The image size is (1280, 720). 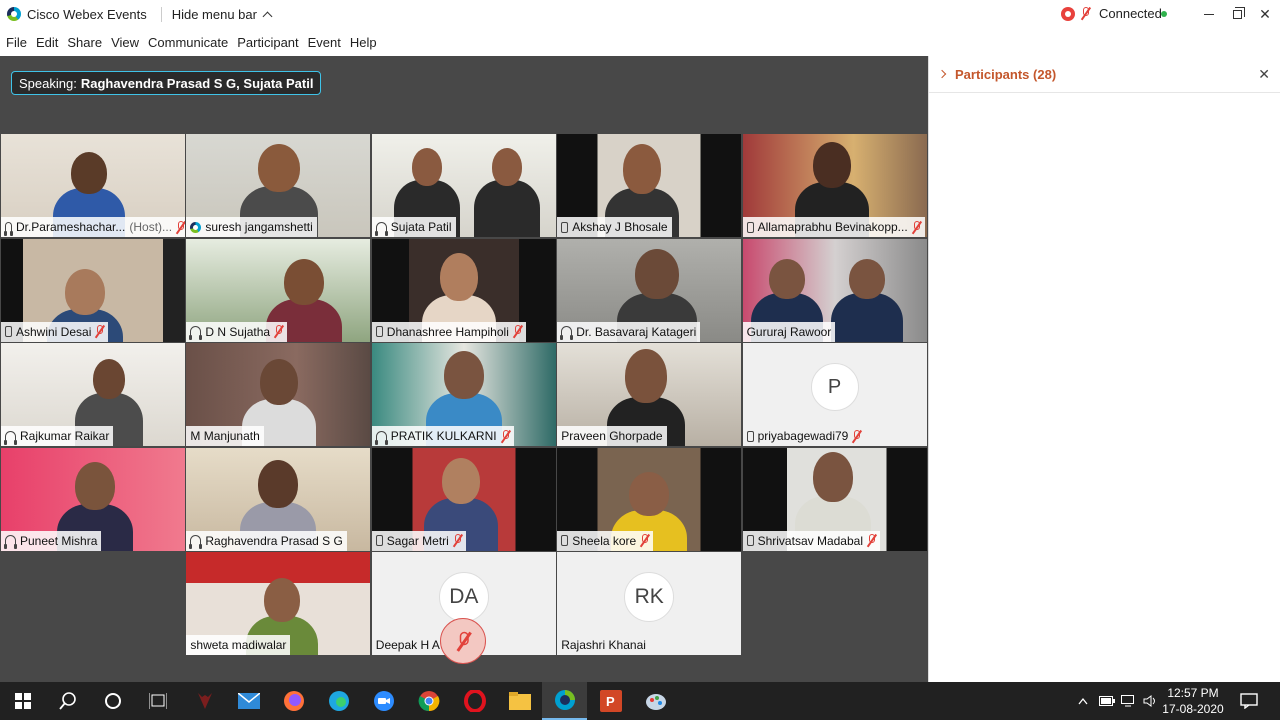 What do you see at coordinates (47, 42) in the screenshot?
I see `menu-edit: Edit` at bounding box center [47, 42].